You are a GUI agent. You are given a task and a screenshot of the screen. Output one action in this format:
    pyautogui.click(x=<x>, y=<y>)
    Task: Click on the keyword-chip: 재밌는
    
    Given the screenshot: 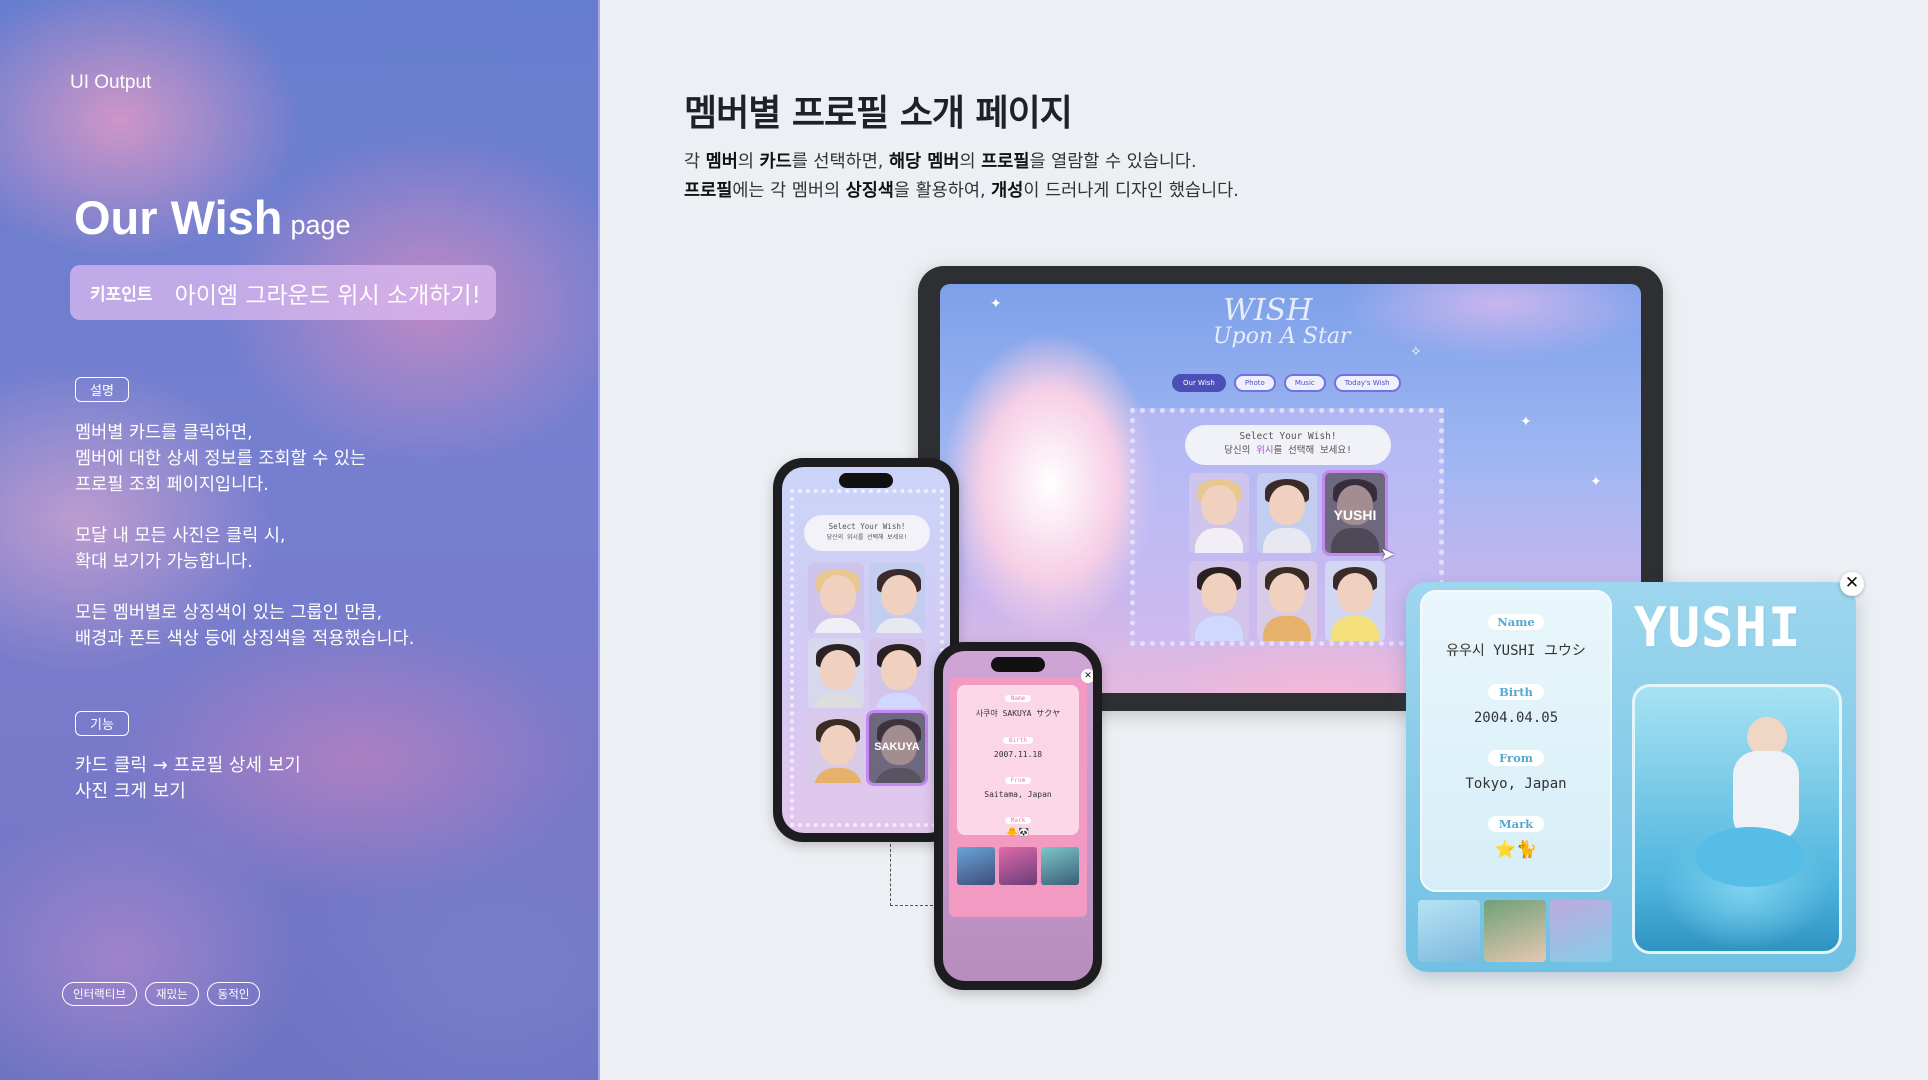 What is the action you would take?
    pyautogui.click(x=171, y=994)
    